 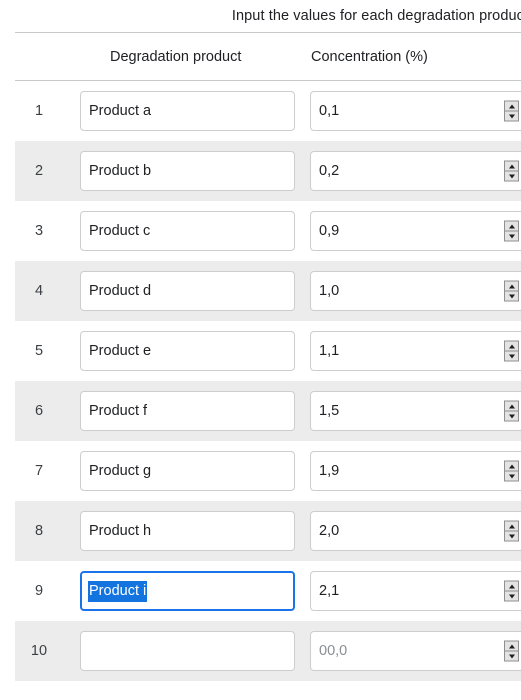 What do you see at coordinates (415, 651) in the screenshot?
I see `concentration-stepper: 00,0` at bounding box center [415, 651].